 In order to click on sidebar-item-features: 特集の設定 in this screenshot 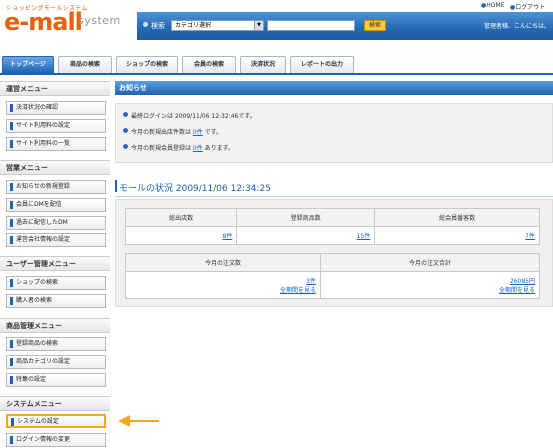, I will do `click(56, 380)`.